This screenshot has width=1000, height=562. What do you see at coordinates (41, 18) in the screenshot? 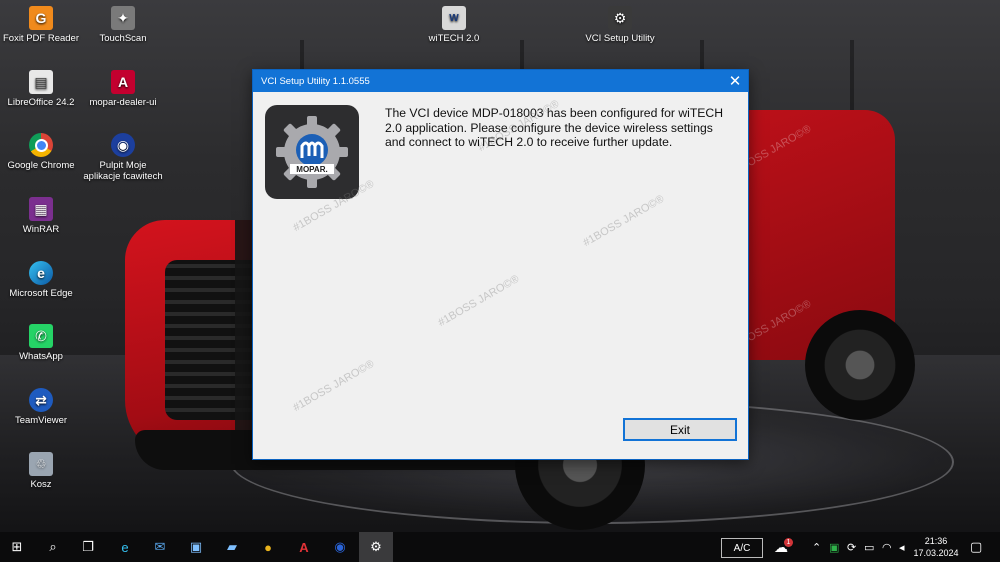
I see `foxit-pdf-icon: G` at bounding box center [41, 18].